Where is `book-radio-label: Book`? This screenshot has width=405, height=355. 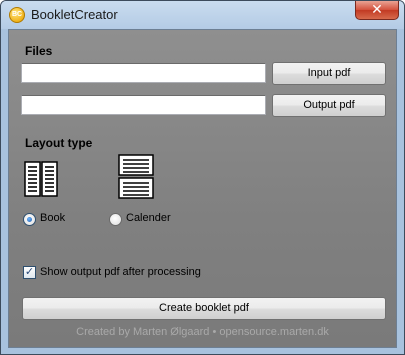 book-radio-label: Book is located at coordinates (52, 218).